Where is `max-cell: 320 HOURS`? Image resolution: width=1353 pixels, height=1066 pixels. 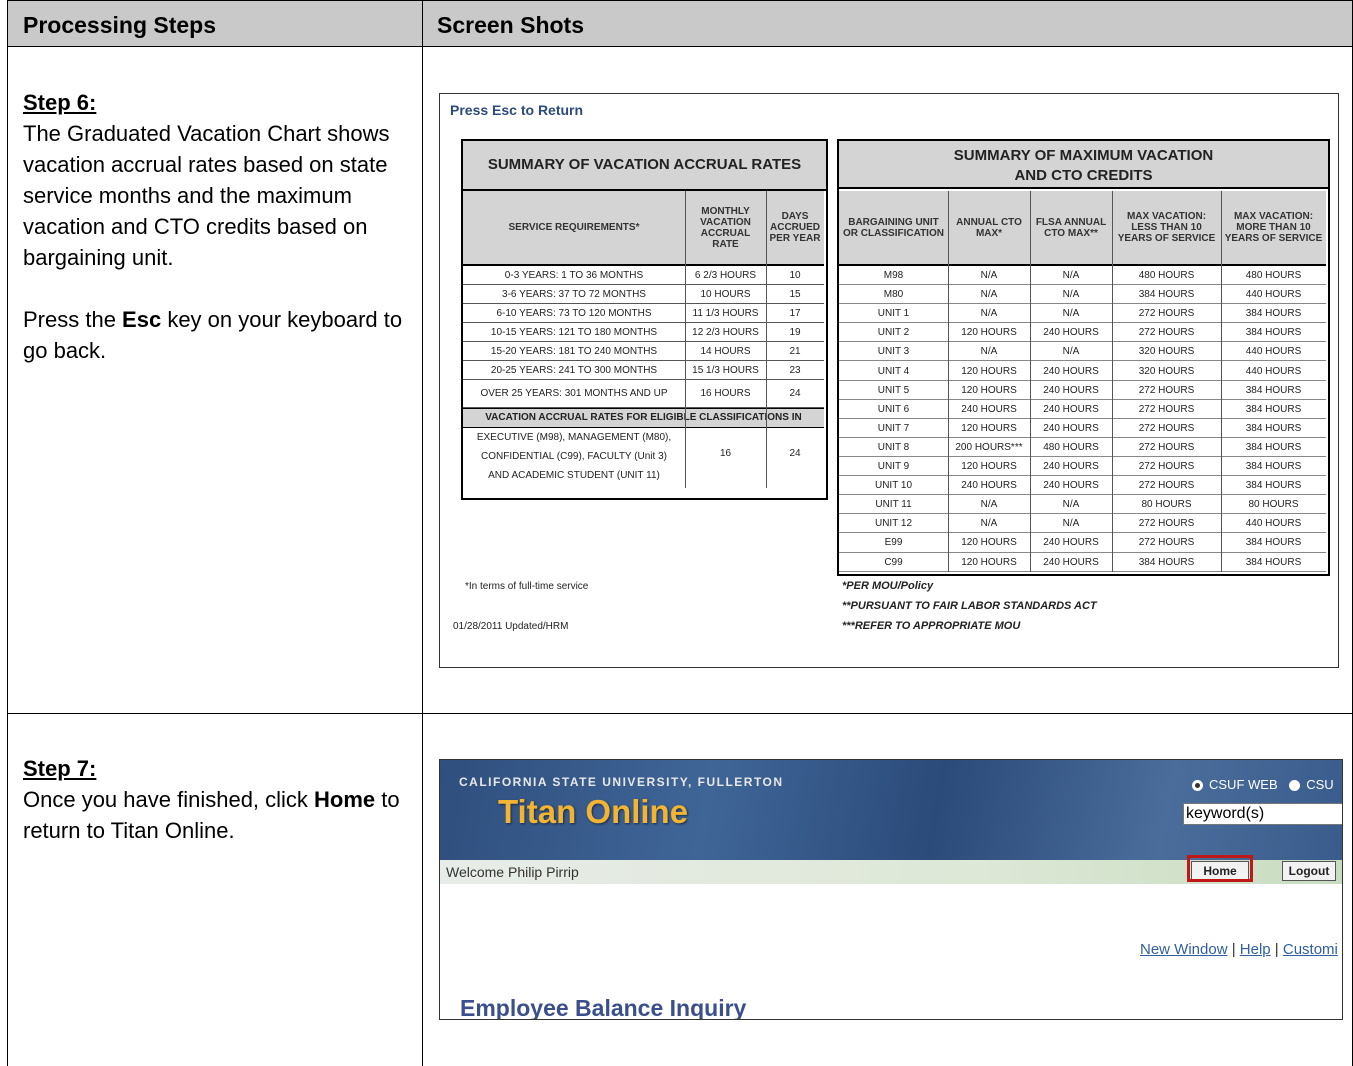 max-cell: 320 HOURS is located at coordinates (1166, 371).